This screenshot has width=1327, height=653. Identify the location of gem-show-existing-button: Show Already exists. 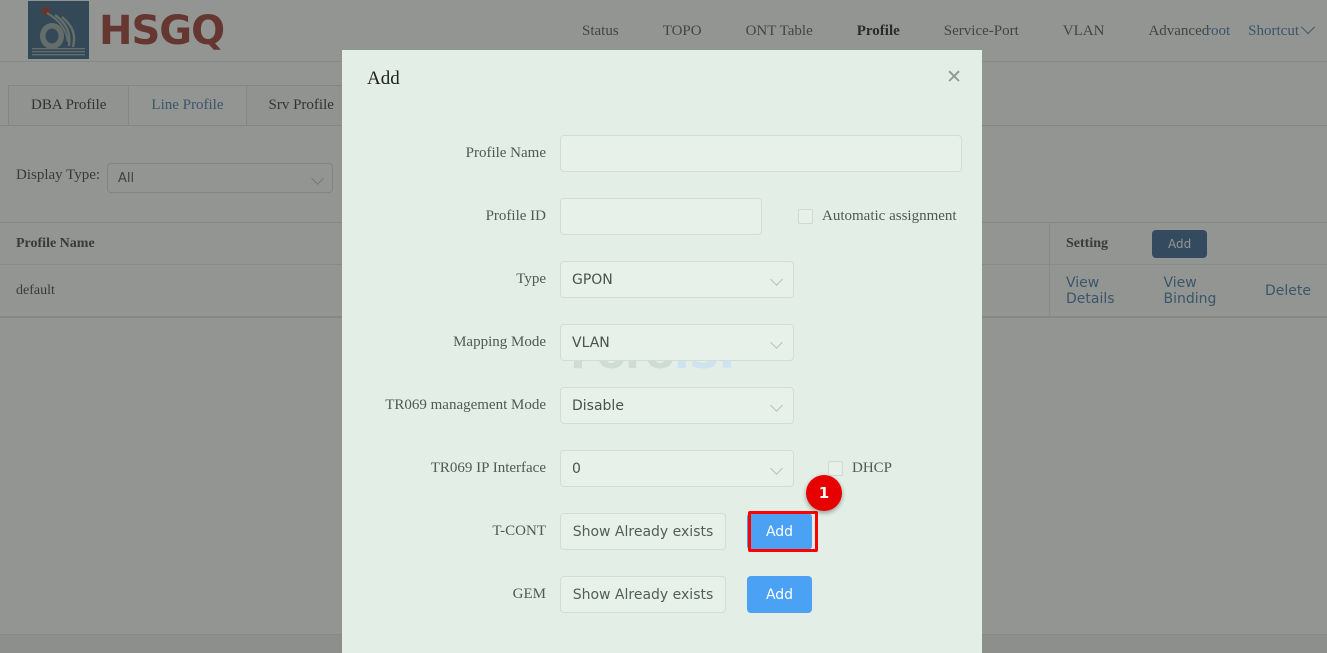
(643, 594).